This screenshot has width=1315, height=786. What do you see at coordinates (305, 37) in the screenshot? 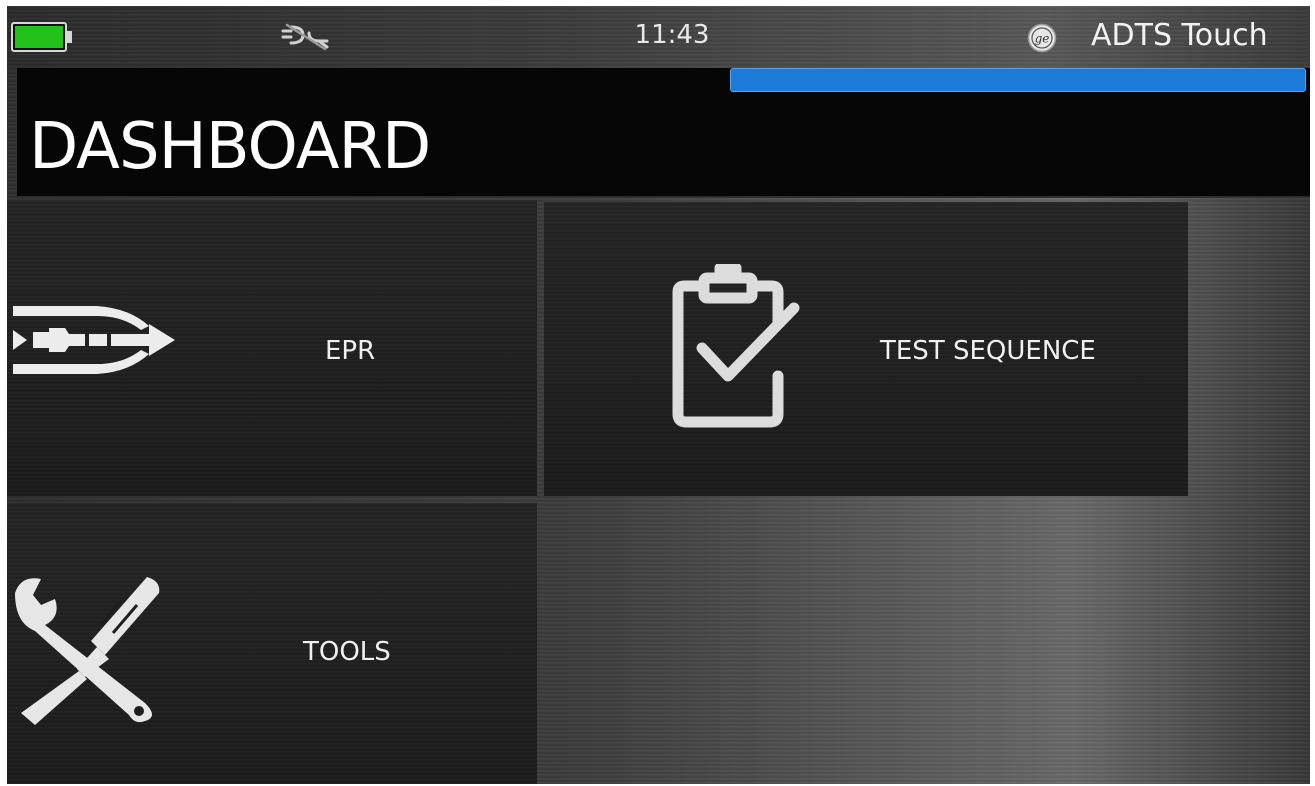
I see `disconnected-plug-icon` at bounding box center [305, 37].